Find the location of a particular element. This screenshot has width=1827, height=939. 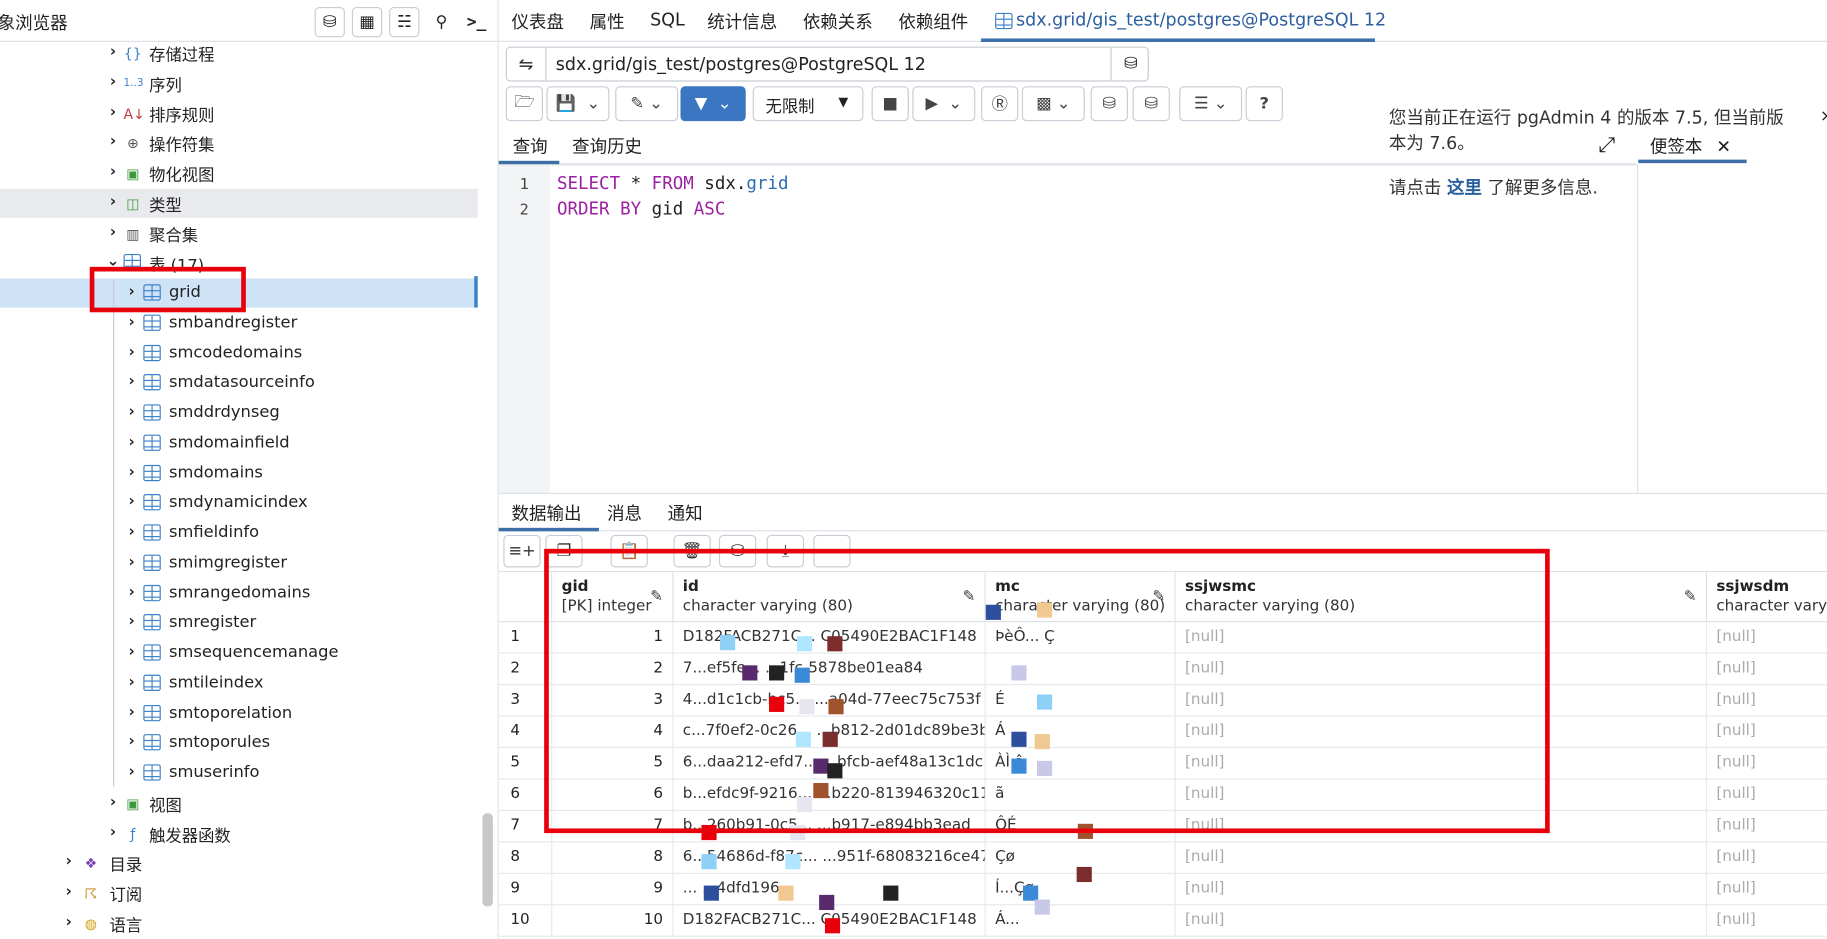

explain-analyze-button: ▩ ⌄ is located at coordinates (1053, 104).